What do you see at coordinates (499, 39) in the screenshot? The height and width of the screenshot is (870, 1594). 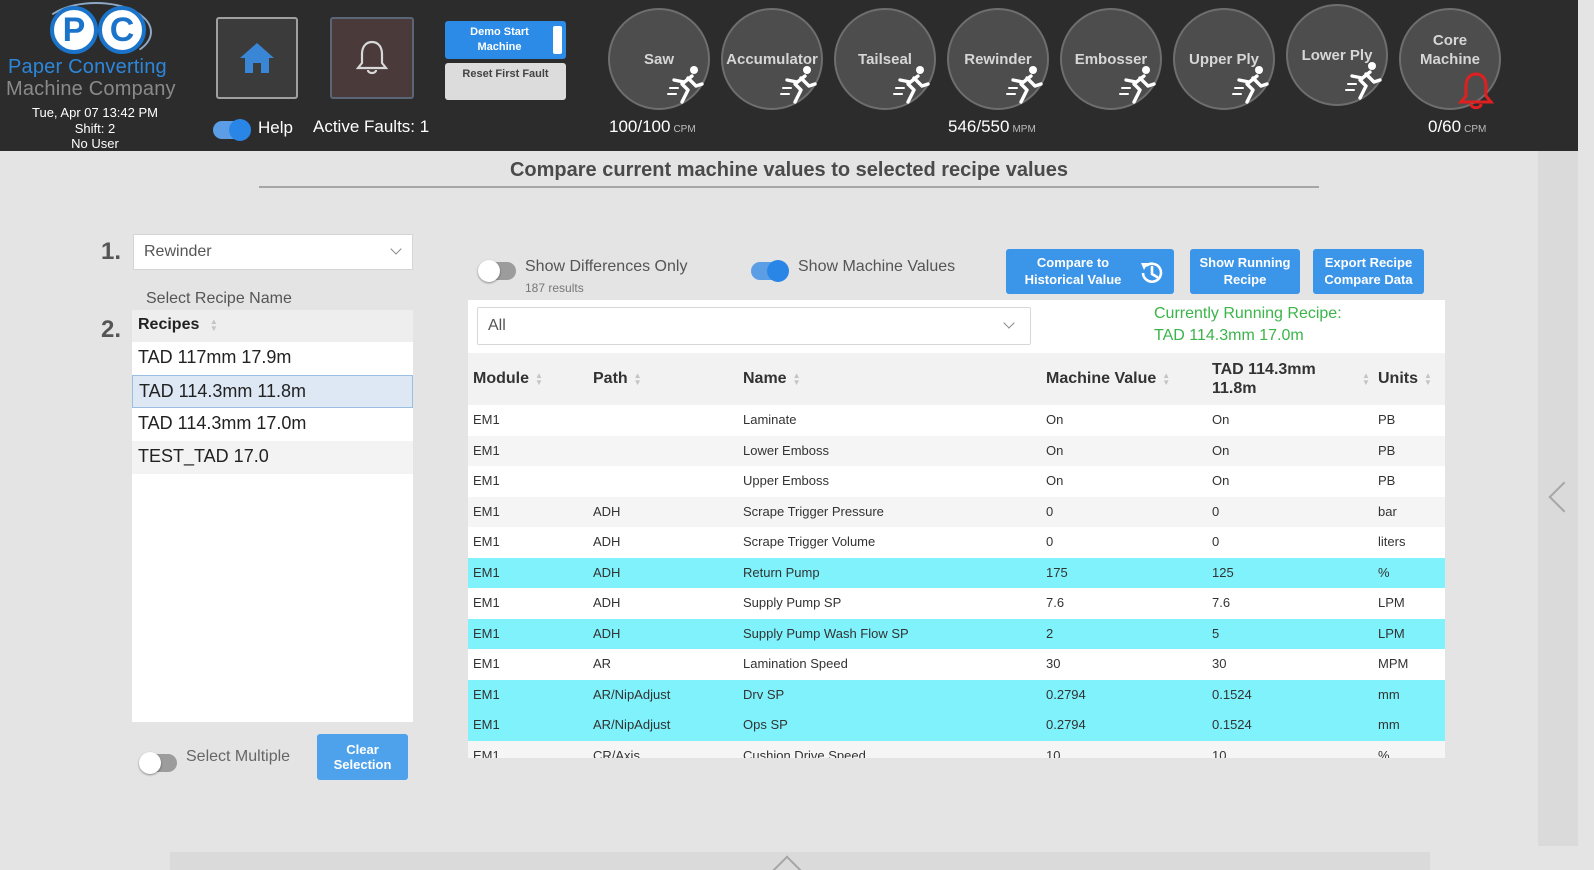 I see `demo-start-label: Demo Start Machine` at bounding box center [499, 39].